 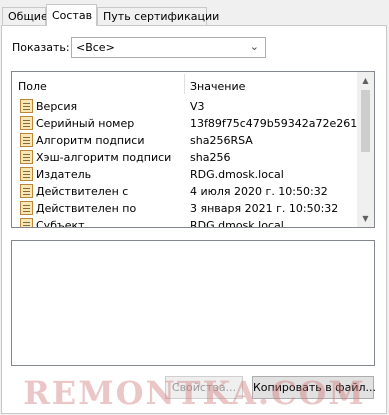 I want to click on field-value: 3 января 2021 г. 10:50:32, so click(x=264, y=208).